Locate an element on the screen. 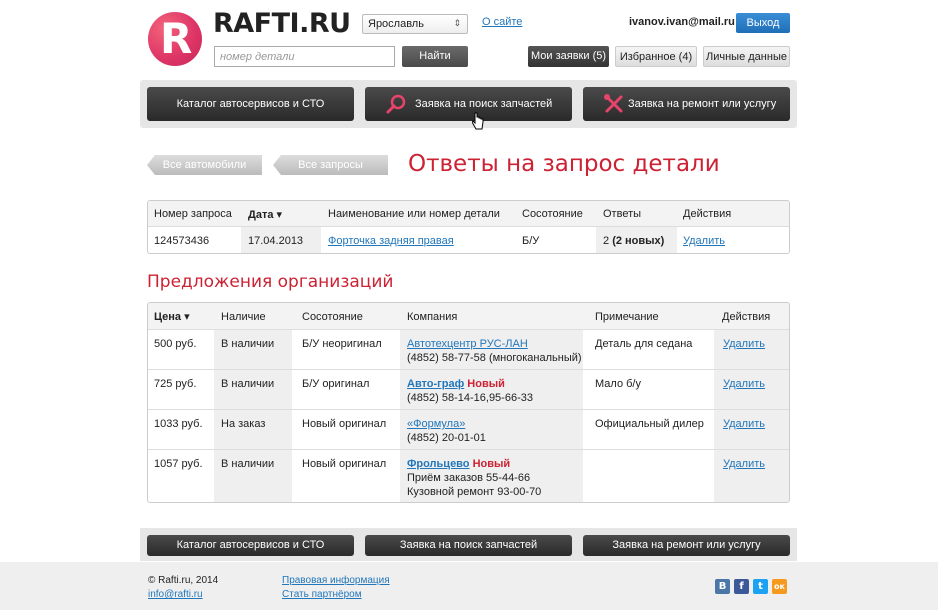 The image size is (938, 610). footer-legal-link: Правовая информация is located at coordinates (336, 580).